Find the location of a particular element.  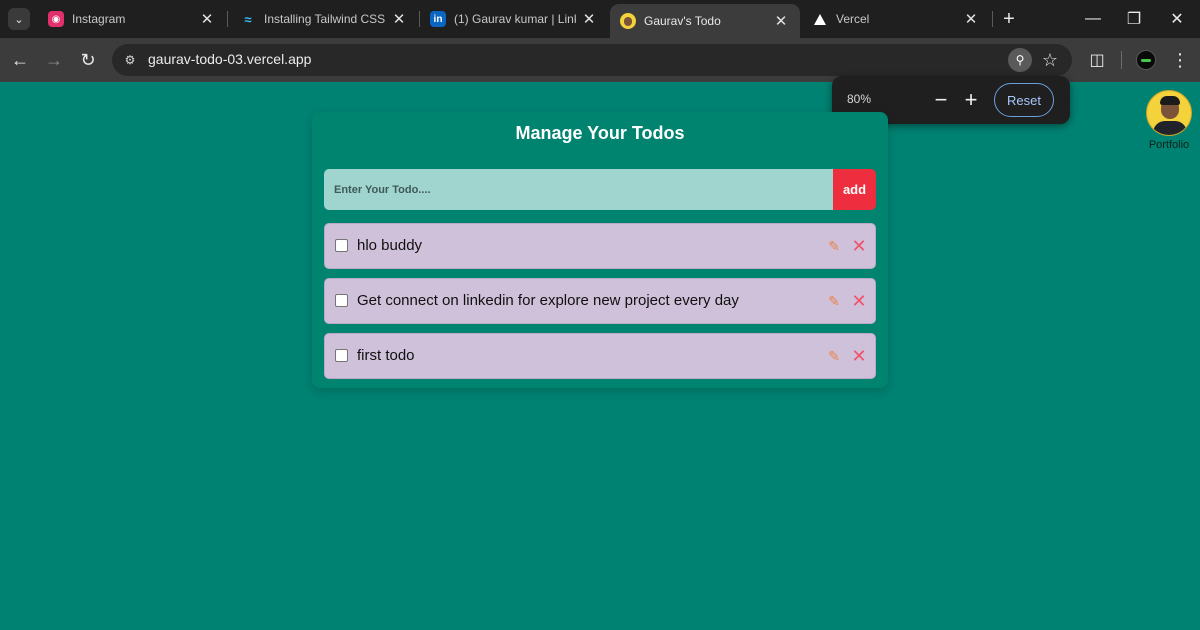

portfolio-link: Portfolio is located at coordinates (1169, 120).